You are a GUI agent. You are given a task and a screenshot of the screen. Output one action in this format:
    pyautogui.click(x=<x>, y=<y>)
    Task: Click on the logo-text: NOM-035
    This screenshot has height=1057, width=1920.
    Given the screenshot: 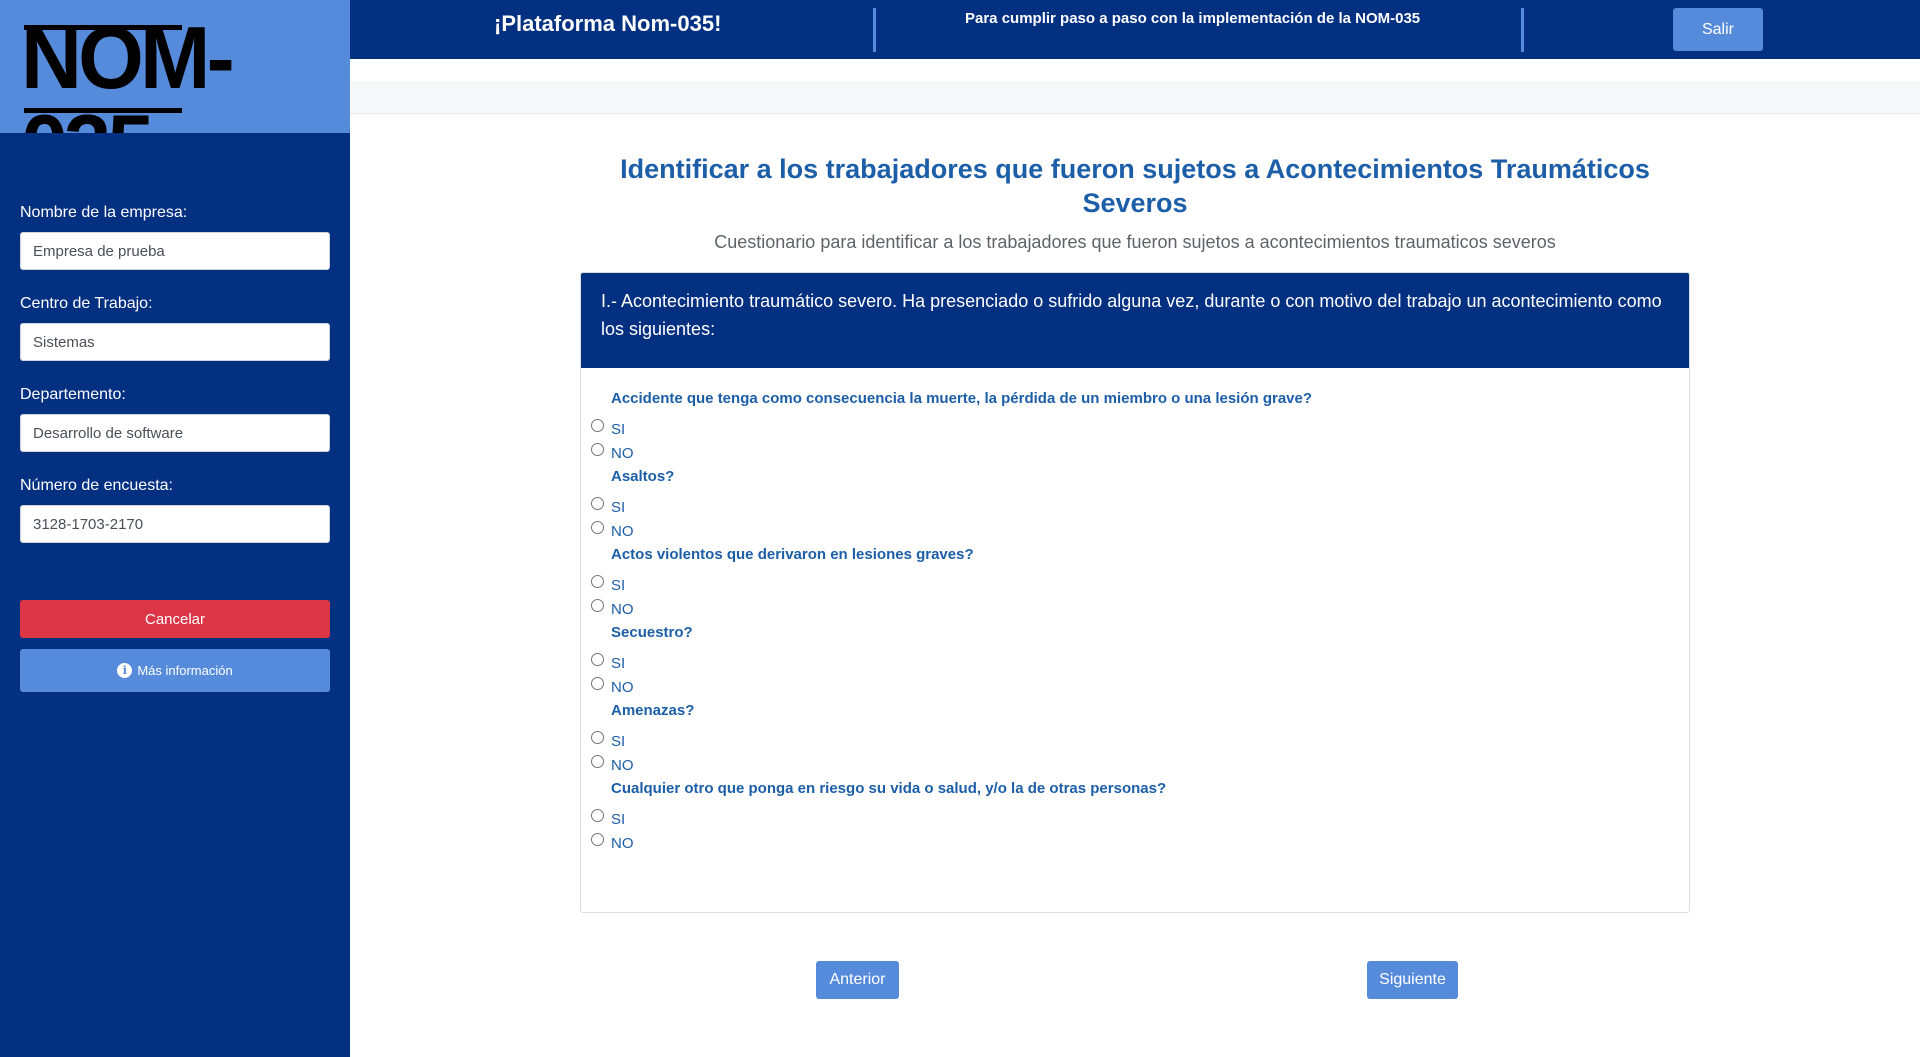 What is the action you would take?
    pyautogui.click(x=128, y=71)
    